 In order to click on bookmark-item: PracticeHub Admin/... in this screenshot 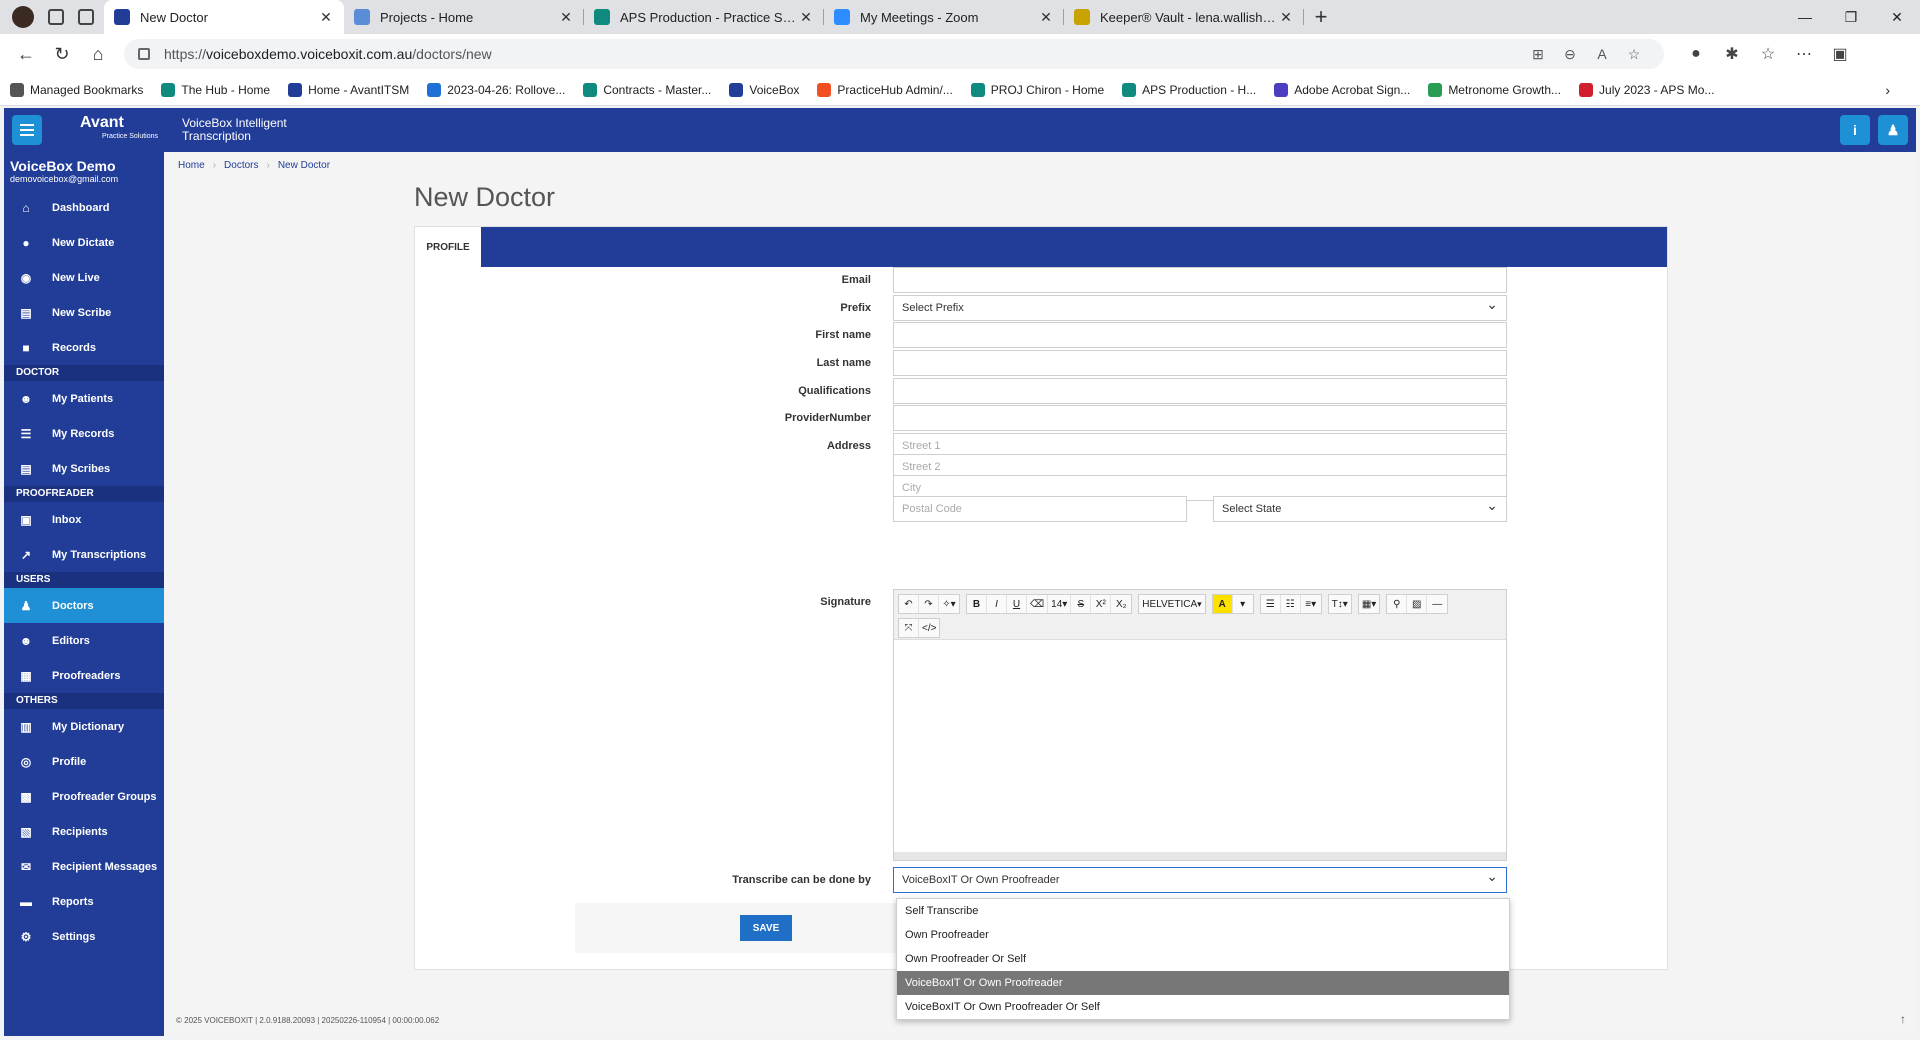, I will do `click(885, 89)`.